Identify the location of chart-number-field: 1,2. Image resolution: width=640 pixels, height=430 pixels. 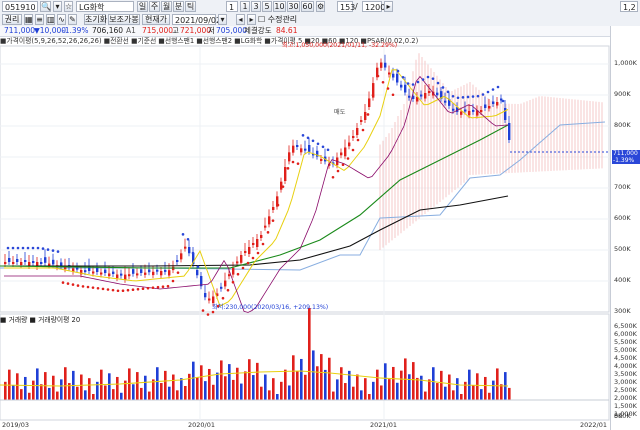
(629, 6).